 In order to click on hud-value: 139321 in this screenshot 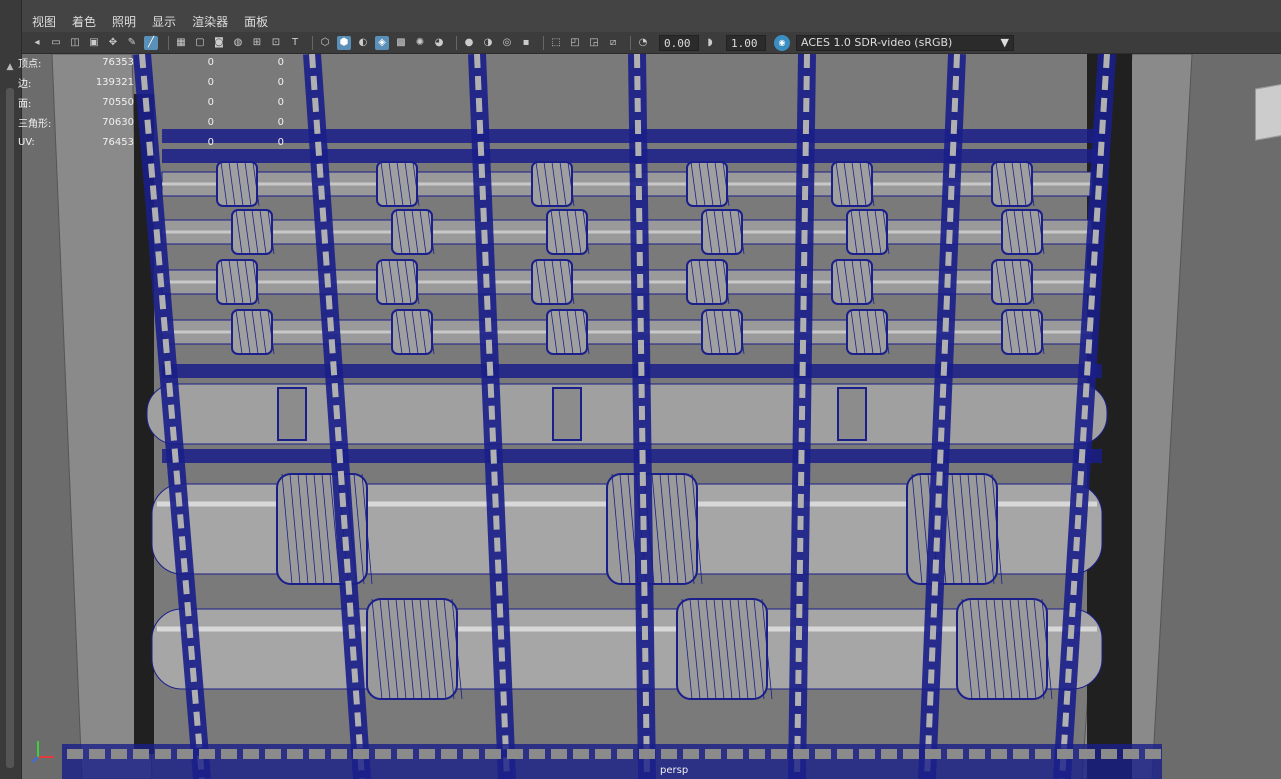, I will do `click(114, 82)`.